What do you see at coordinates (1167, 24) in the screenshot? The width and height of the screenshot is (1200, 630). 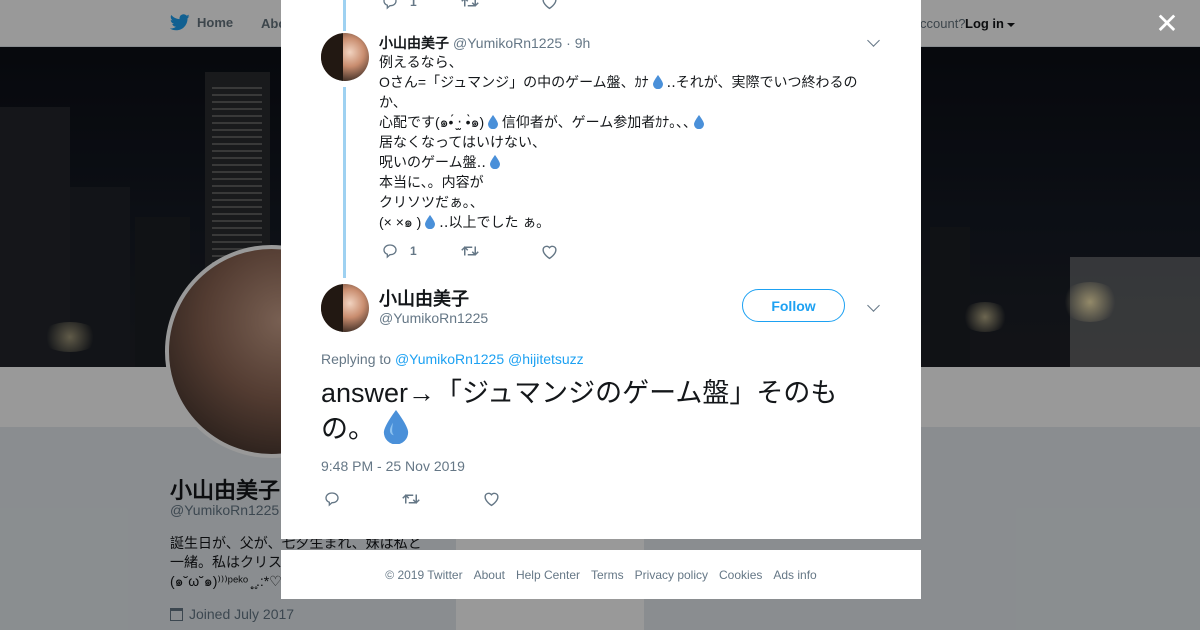 I see `close-icon: ✕` at bounding box center [1167, 24].